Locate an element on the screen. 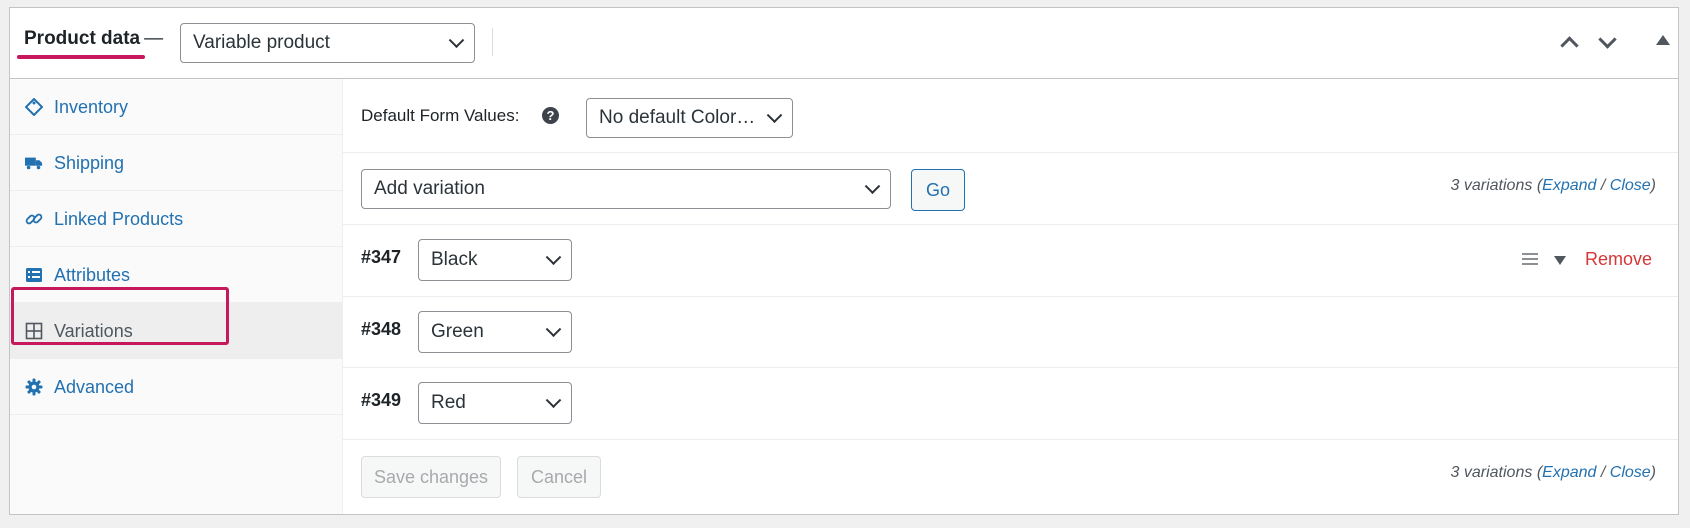  variations-highlight-annotation is located at coordinates (120, 316).